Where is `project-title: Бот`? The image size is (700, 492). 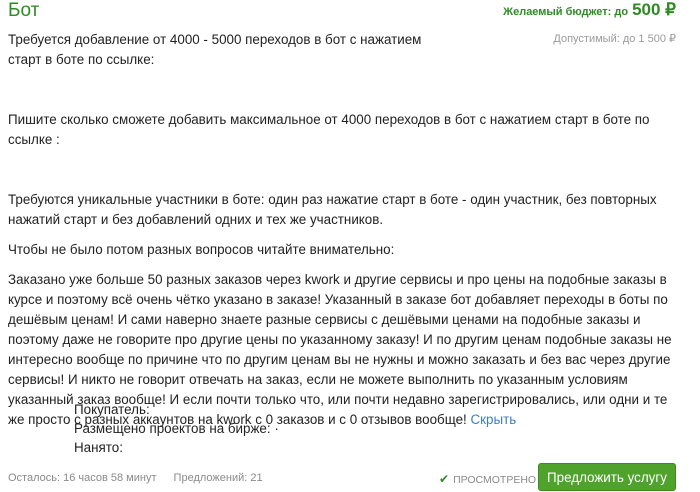
project-title: Бот is located at coordinates (24, 10).